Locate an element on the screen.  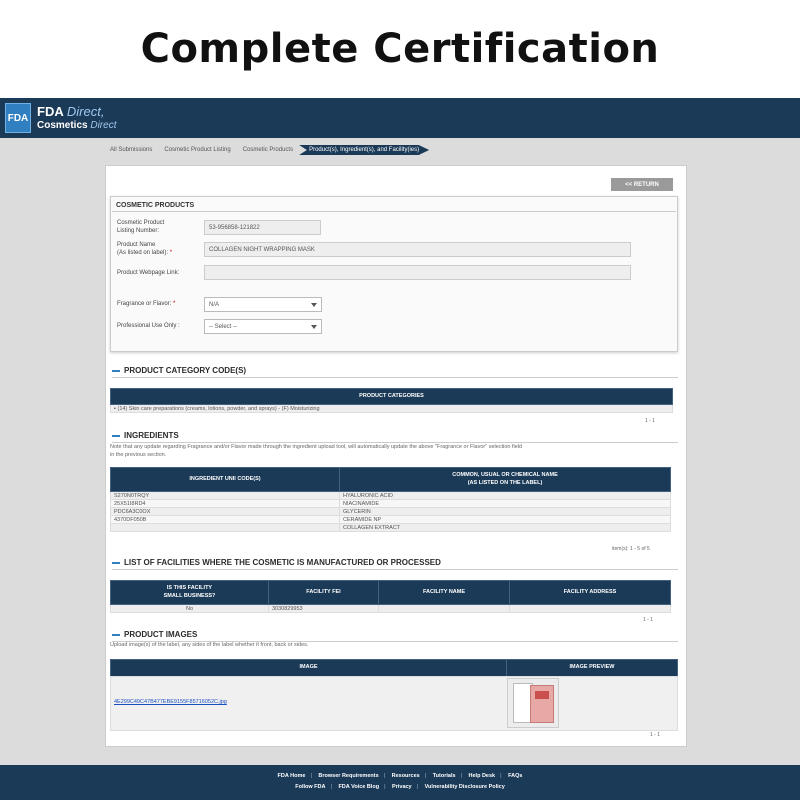
image-file-link: 4E299C49C47B477EBE9155F85716052C.jpg is located at coordinates (170, 702).